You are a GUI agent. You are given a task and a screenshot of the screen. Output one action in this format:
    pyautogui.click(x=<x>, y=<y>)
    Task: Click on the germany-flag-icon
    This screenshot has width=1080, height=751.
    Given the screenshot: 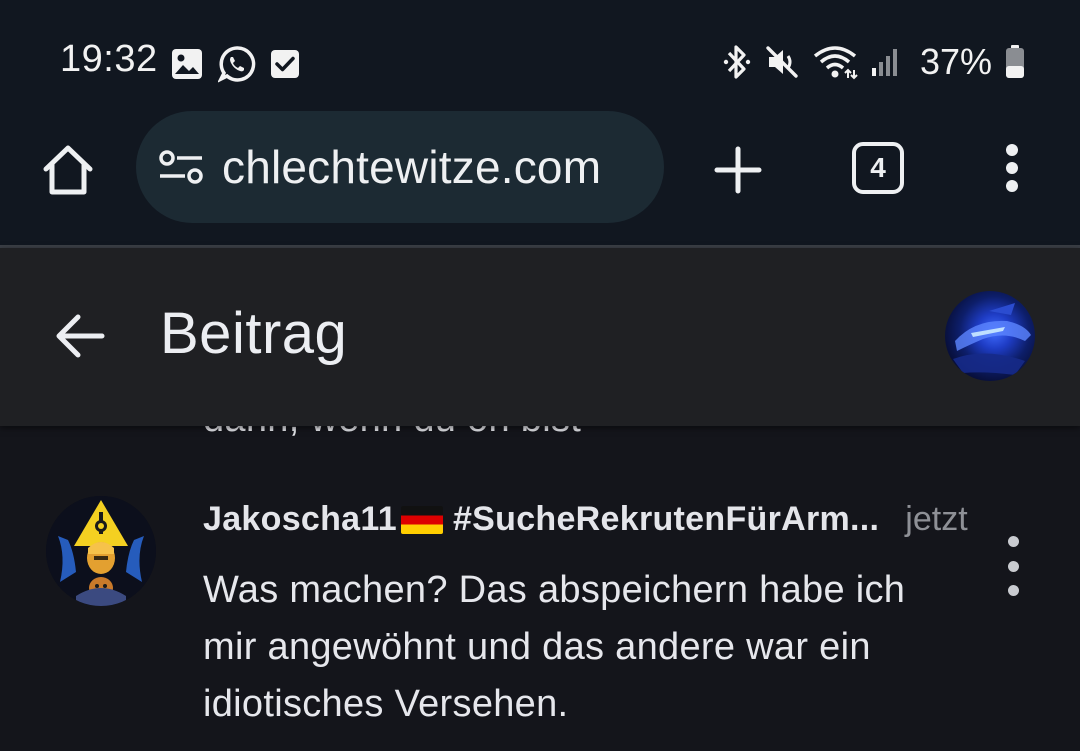 What is the action you would take?
    pyautogui.click(x=421, y=519)
    